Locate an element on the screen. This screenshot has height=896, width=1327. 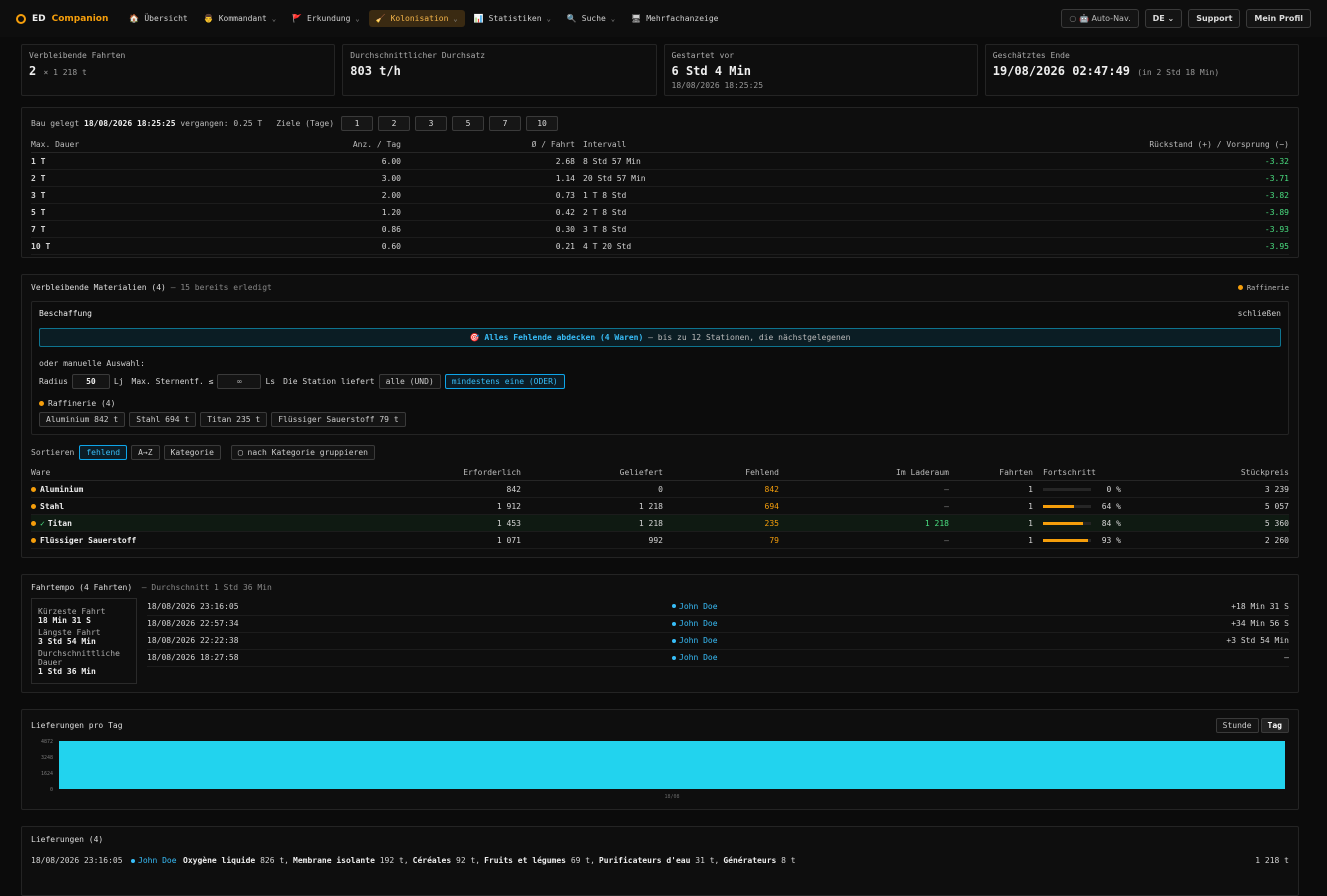
sort-button: A→Z is located at coordinates (145, 452).